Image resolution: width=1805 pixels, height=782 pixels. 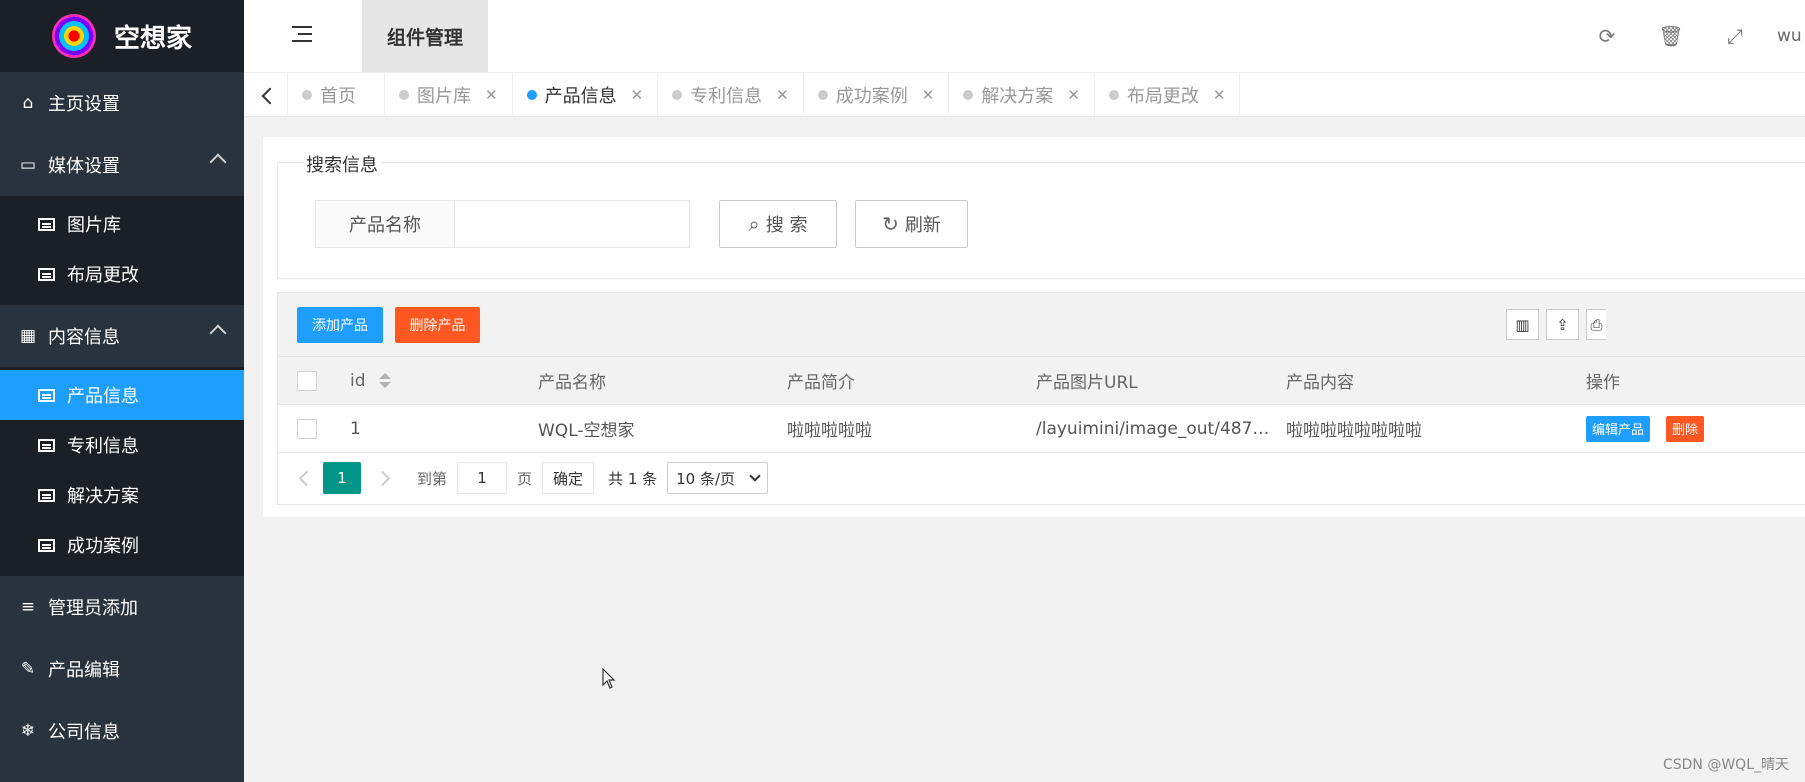 What do you see at coordinates (572, 224) in the screenshot?
I see `product-name-input` at bounding box center [572, 224].